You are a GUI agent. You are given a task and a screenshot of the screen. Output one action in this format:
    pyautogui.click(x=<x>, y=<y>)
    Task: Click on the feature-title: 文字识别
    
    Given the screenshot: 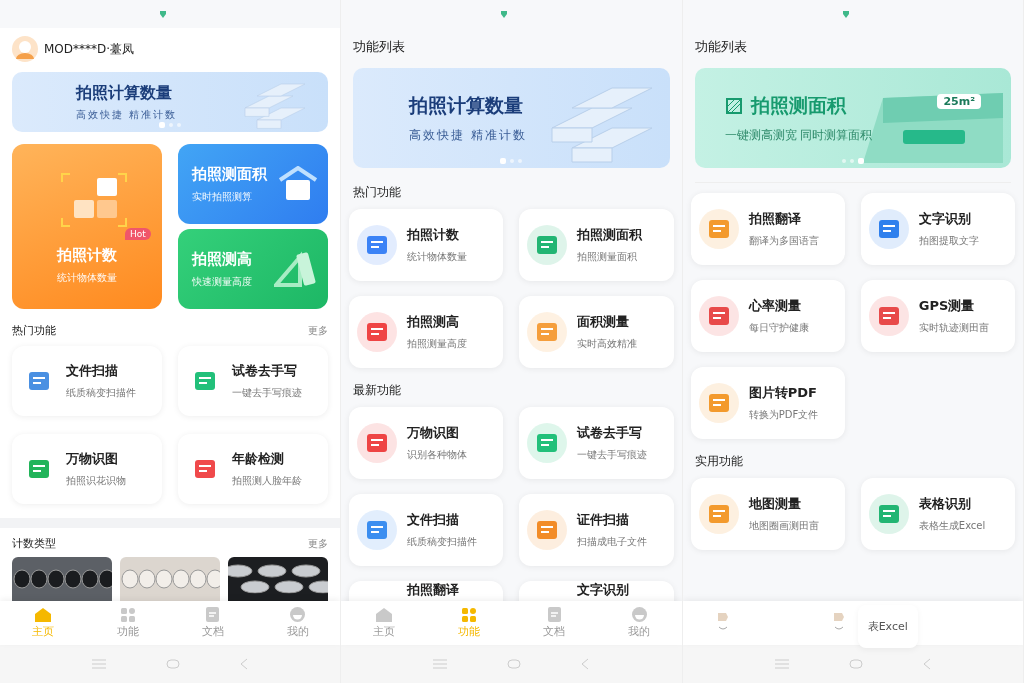 What is the action you would take?
    pyautogui.click(x=603, y=590)
    